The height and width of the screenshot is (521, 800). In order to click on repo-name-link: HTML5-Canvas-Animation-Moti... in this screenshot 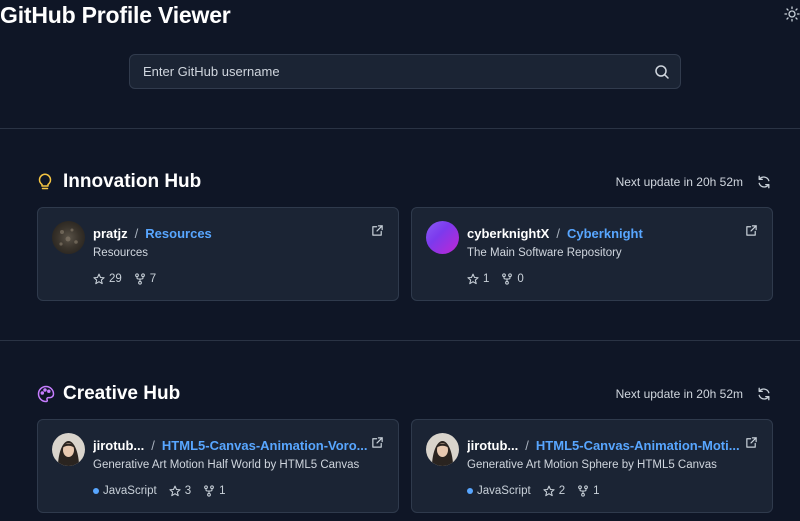, I will do `click(638, 445)`.